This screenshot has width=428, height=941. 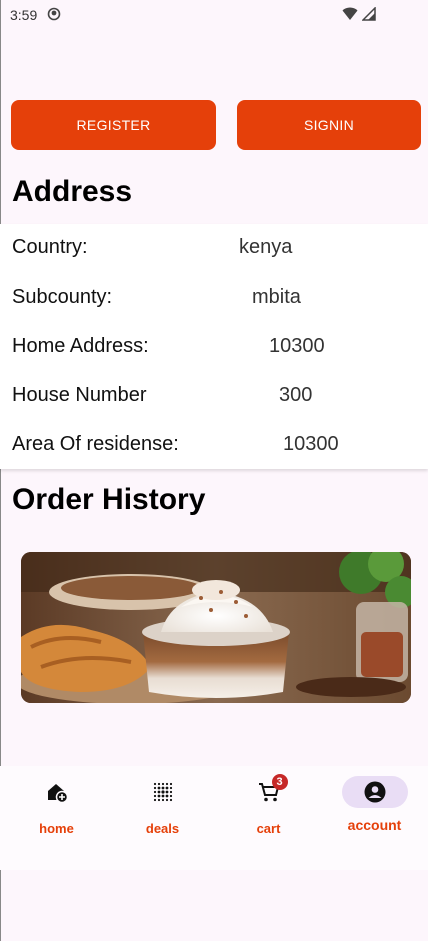 I want to click on address-row-country: Country: kenya, so click(x=214, y=248).